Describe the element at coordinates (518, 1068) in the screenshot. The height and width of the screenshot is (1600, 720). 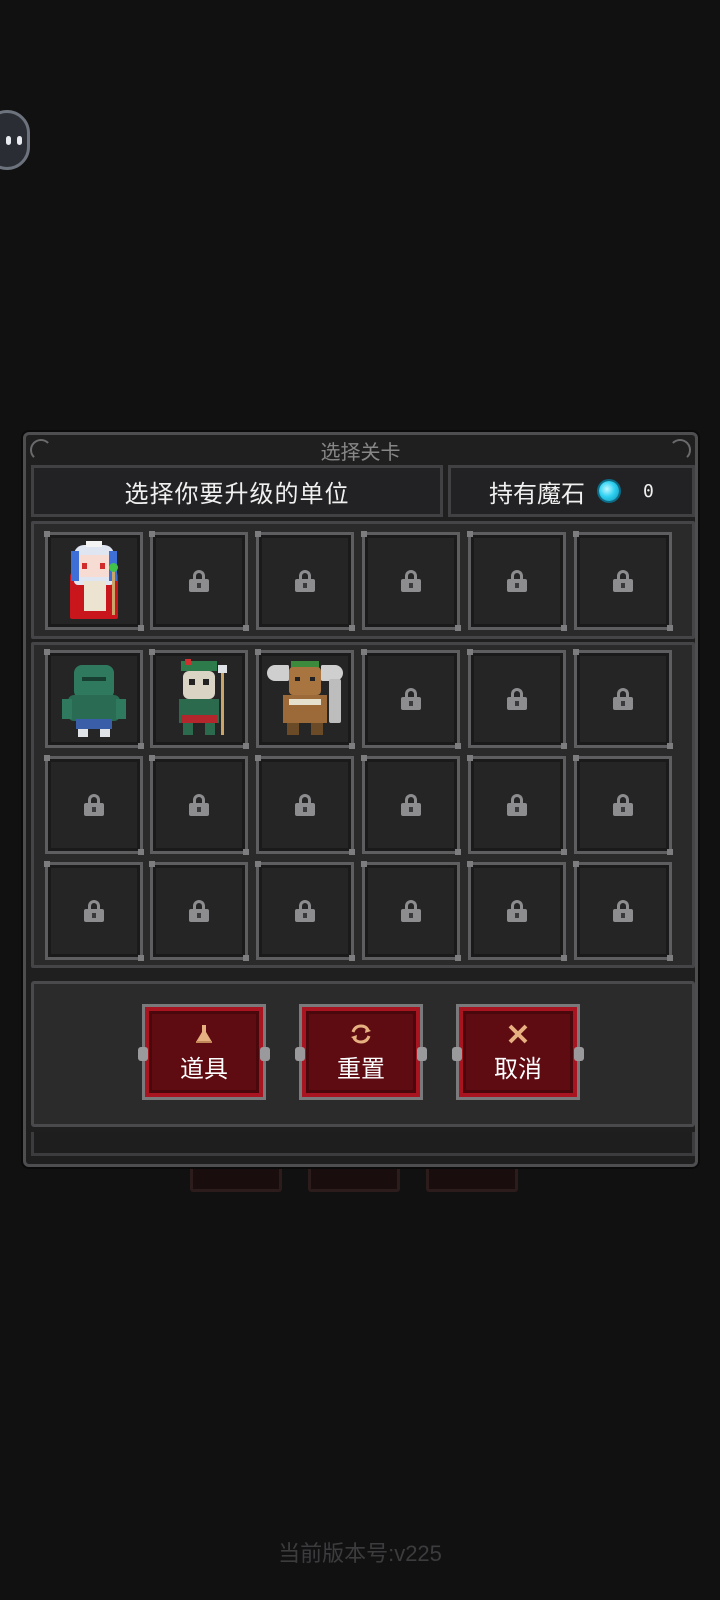
I see `cancel-button-label: 取消` at that location.